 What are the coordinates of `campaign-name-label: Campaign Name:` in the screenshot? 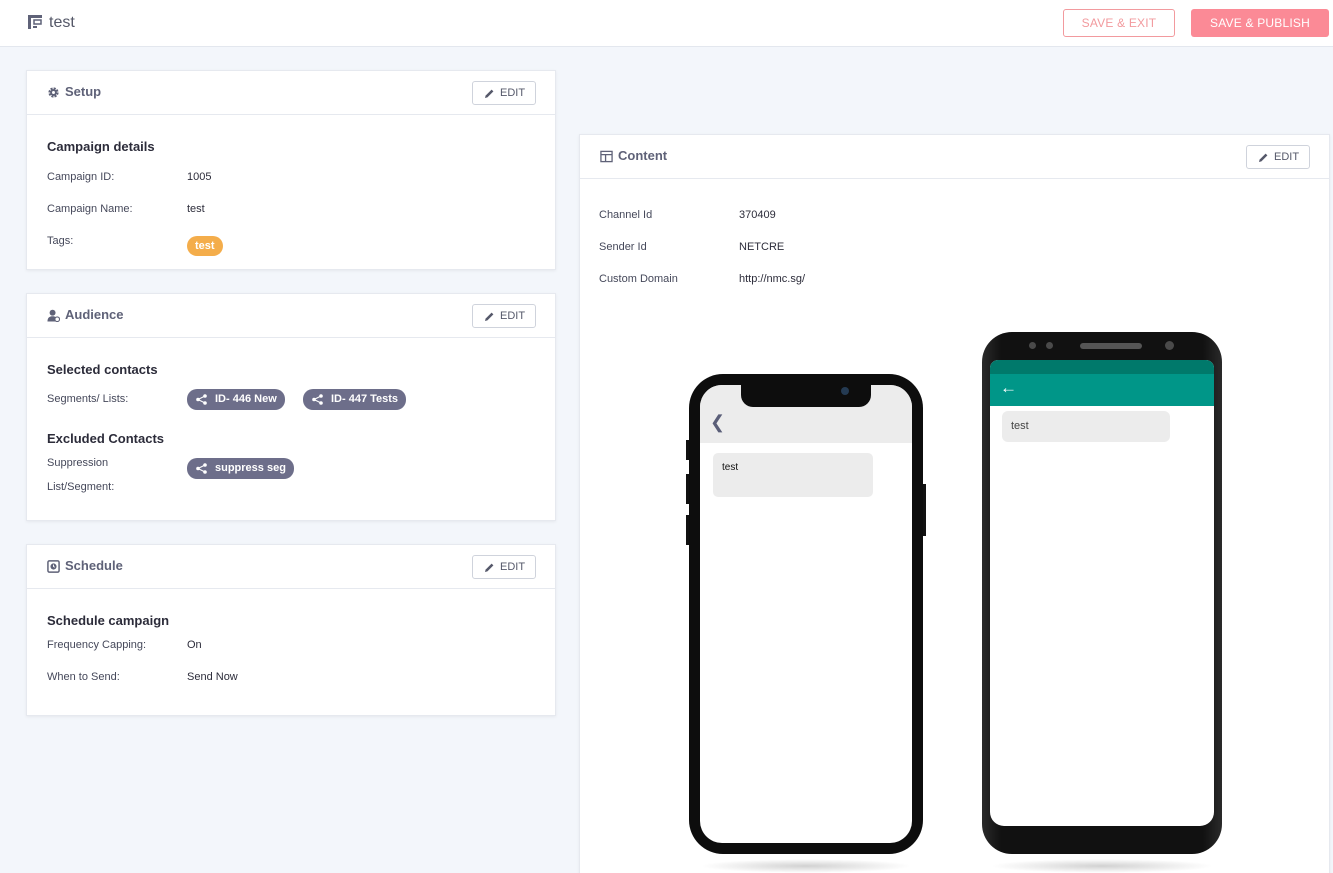 It's located at (90, 209).